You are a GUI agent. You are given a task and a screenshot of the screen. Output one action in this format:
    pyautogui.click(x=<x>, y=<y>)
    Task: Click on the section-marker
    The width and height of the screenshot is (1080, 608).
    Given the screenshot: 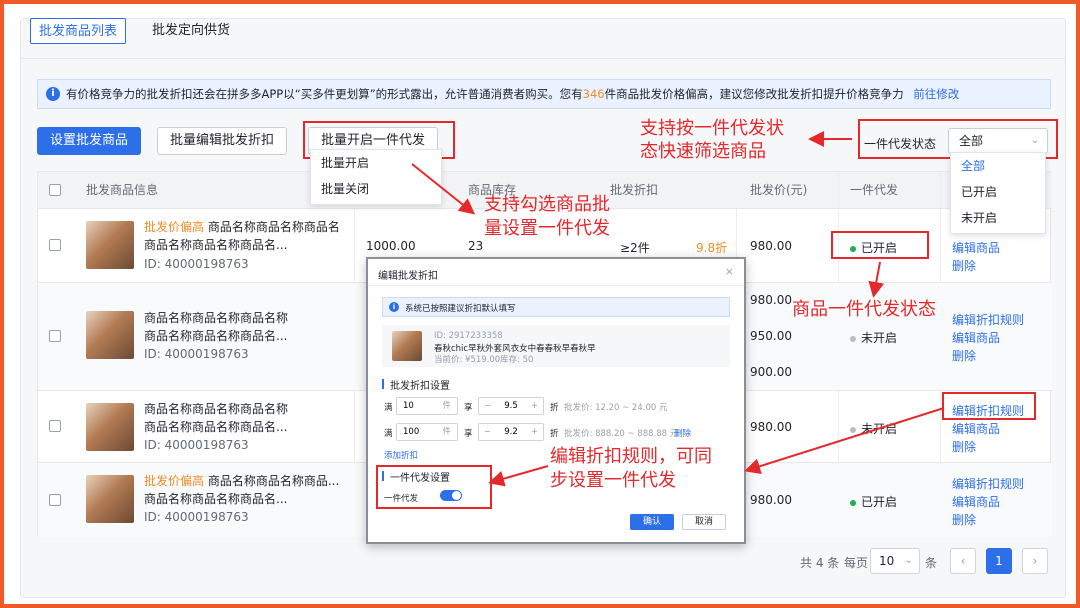 What is the action you would take?
    pyautogui.click(x=383, y=384)
    